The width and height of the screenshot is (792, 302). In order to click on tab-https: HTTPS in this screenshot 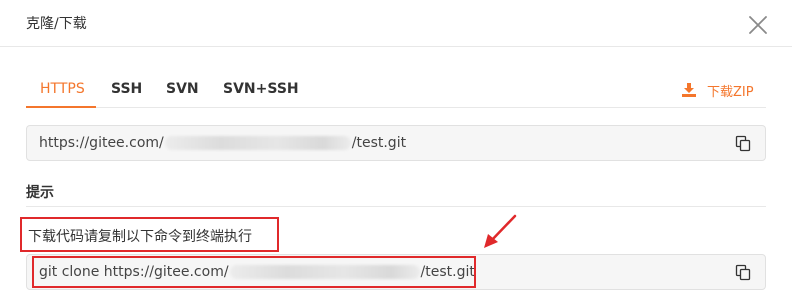, I will do `click(62, 89)`.